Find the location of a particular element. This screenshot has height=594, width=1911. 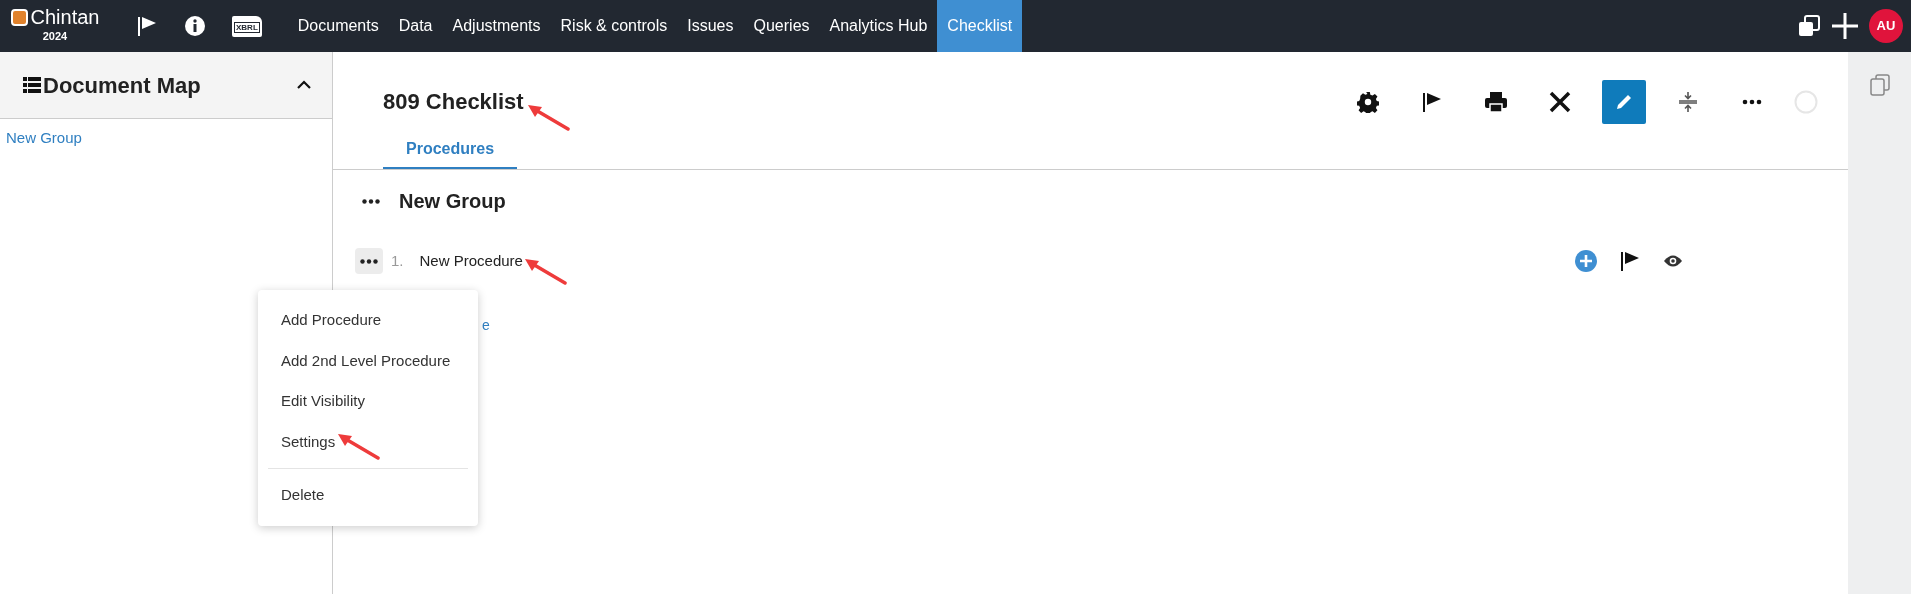

user-avatar: AU is located at coordinates (1886, 26).